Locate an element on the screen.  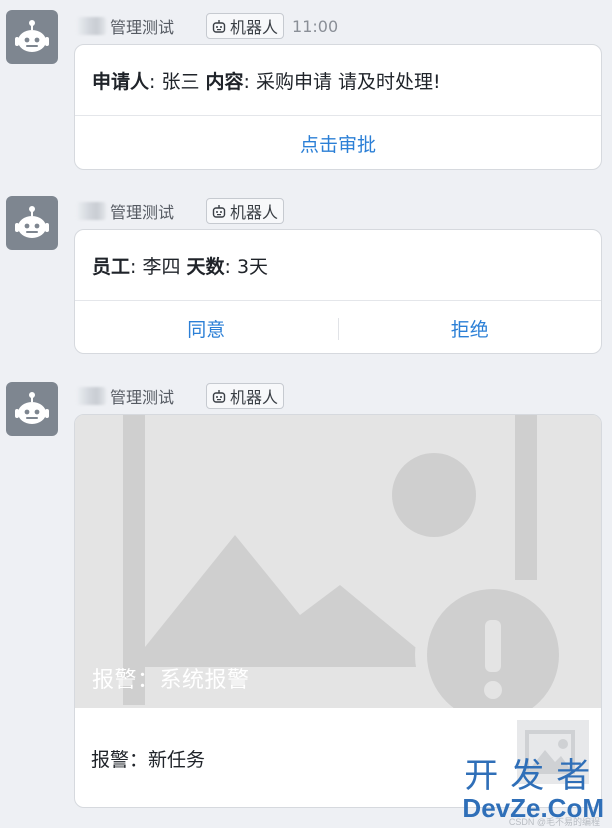
field-value: : 张三 is located at coordinates (174, 81).